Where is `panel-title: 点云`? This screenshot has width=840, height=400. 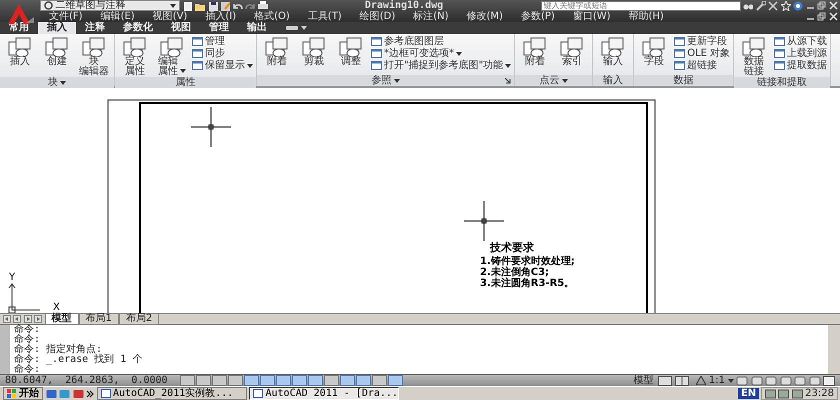 panel-title: 点云 is located at coordinates (553, 80).